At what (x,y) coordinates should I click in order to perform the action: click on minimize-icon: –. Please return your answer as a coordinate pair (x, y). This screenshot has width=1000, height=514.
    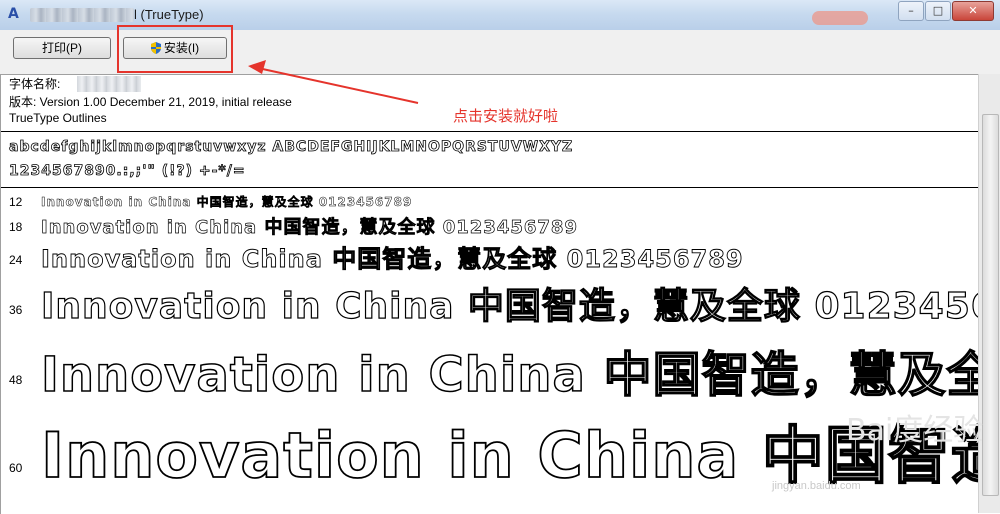
    Looking at the image, I should click on (911, 11).